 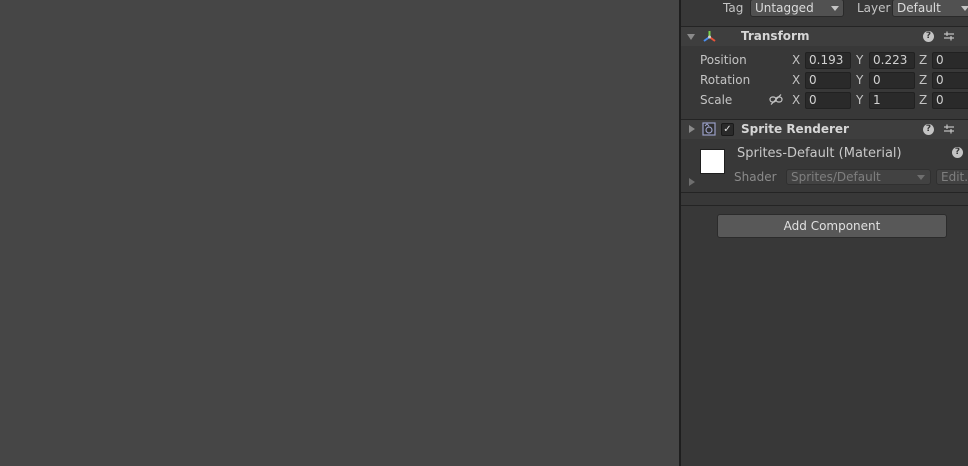 What do you see at coordinates (784, 8) in the screenshot?
I see `tag-value: Untagged` at bounding box center [784, 8].